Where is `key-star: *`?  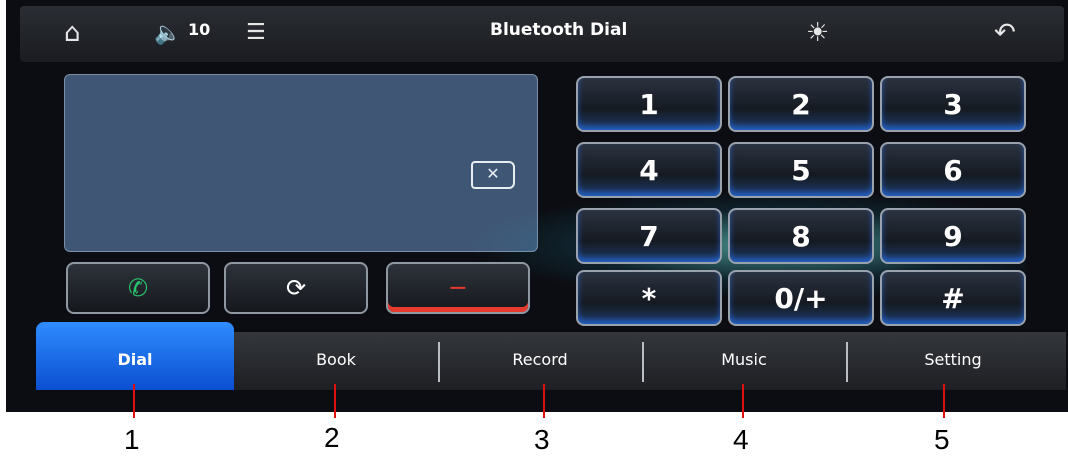
key-star: * is located at coordinates (649, 298).